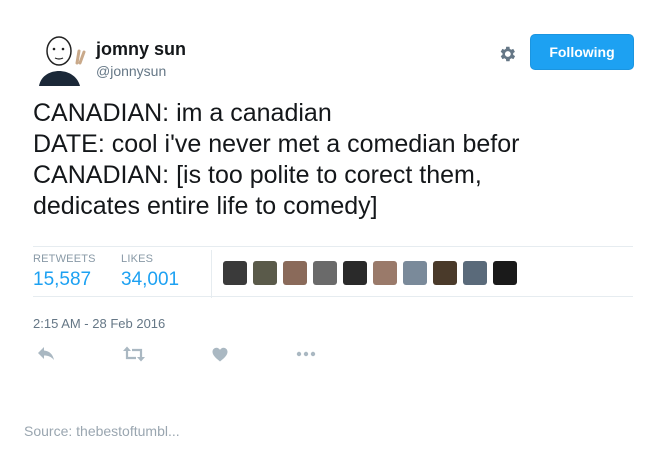  Describe the element at coordinates (137, 259) in the screenshot. I see `likes-label: LIKES` at that location.